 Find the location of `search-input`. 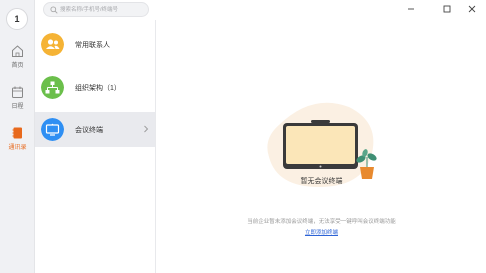

search-input is located at coordinates (103, 9).